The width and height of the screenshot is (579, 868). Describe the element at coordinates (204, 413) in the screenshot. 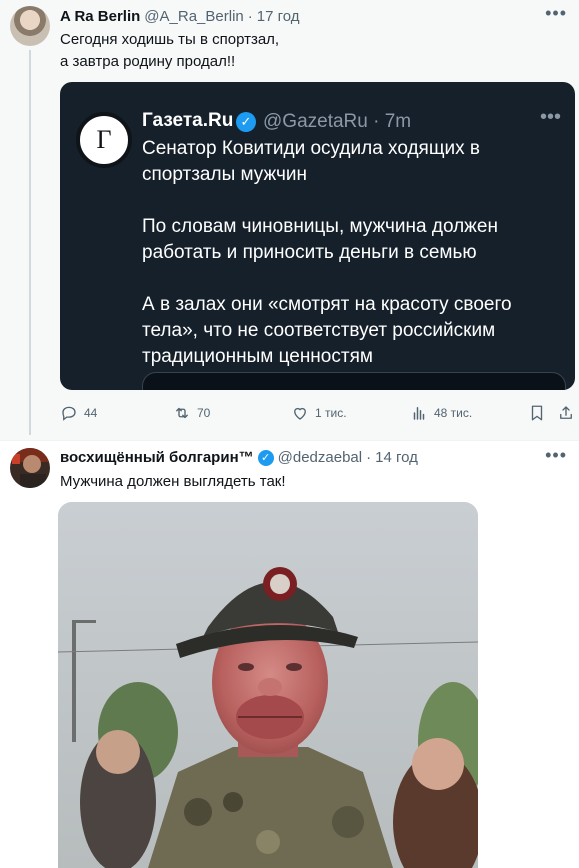

I see `retweet-count: 70` at that location.